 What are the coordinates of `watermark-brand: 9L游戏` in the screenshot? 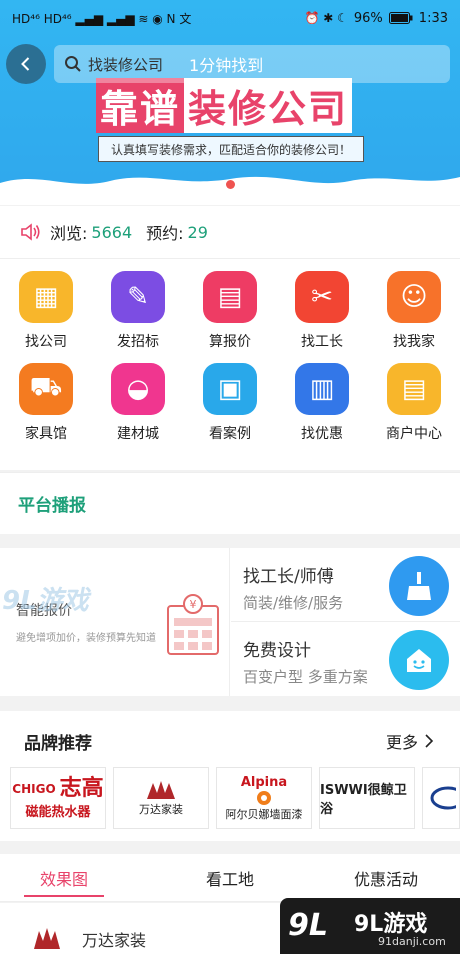 It's located at (391, 924).